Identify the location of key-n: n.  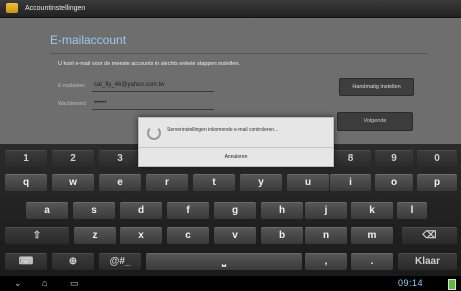
(326, 235).